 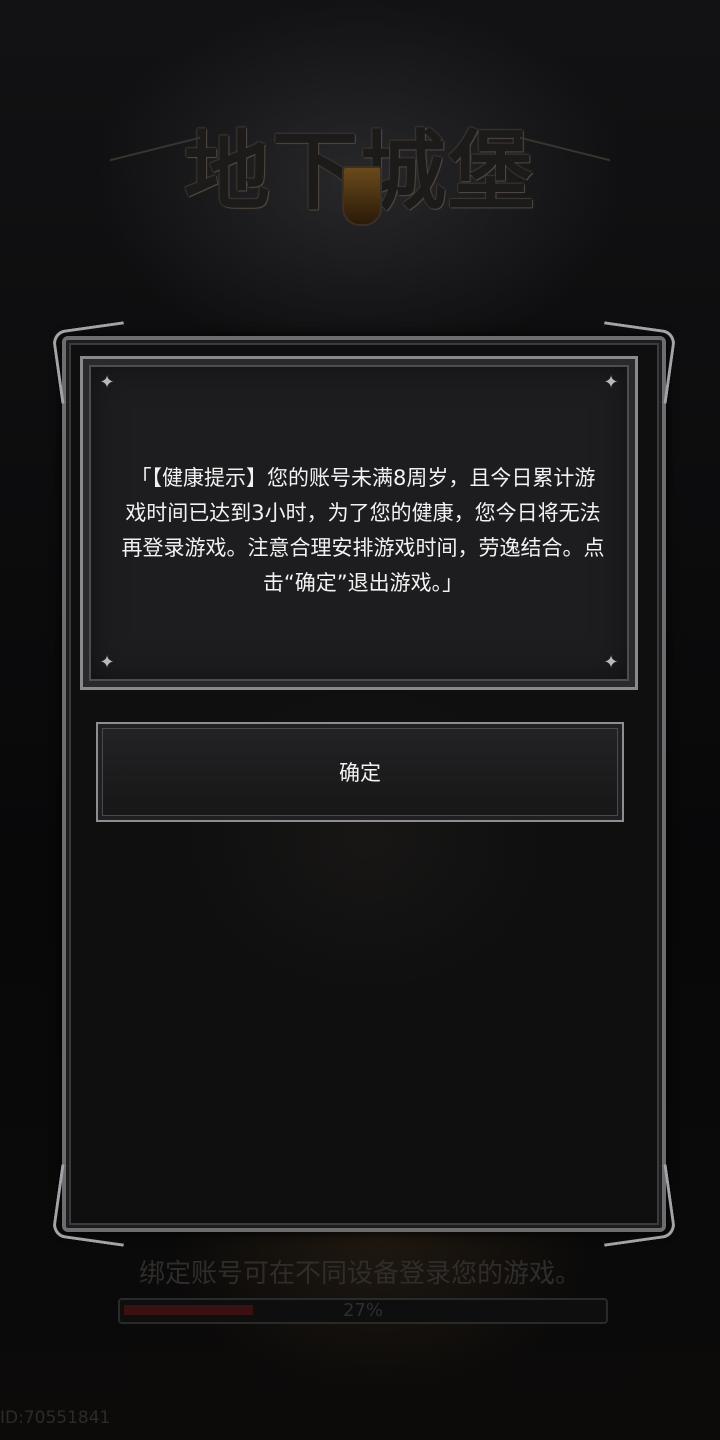 What do you see at coordinates (359, 1274) in the screenshot?
I see `loading-tip: 绑定账号可在不同设备登录您的游戏。` at bounding box center [359, 1274].